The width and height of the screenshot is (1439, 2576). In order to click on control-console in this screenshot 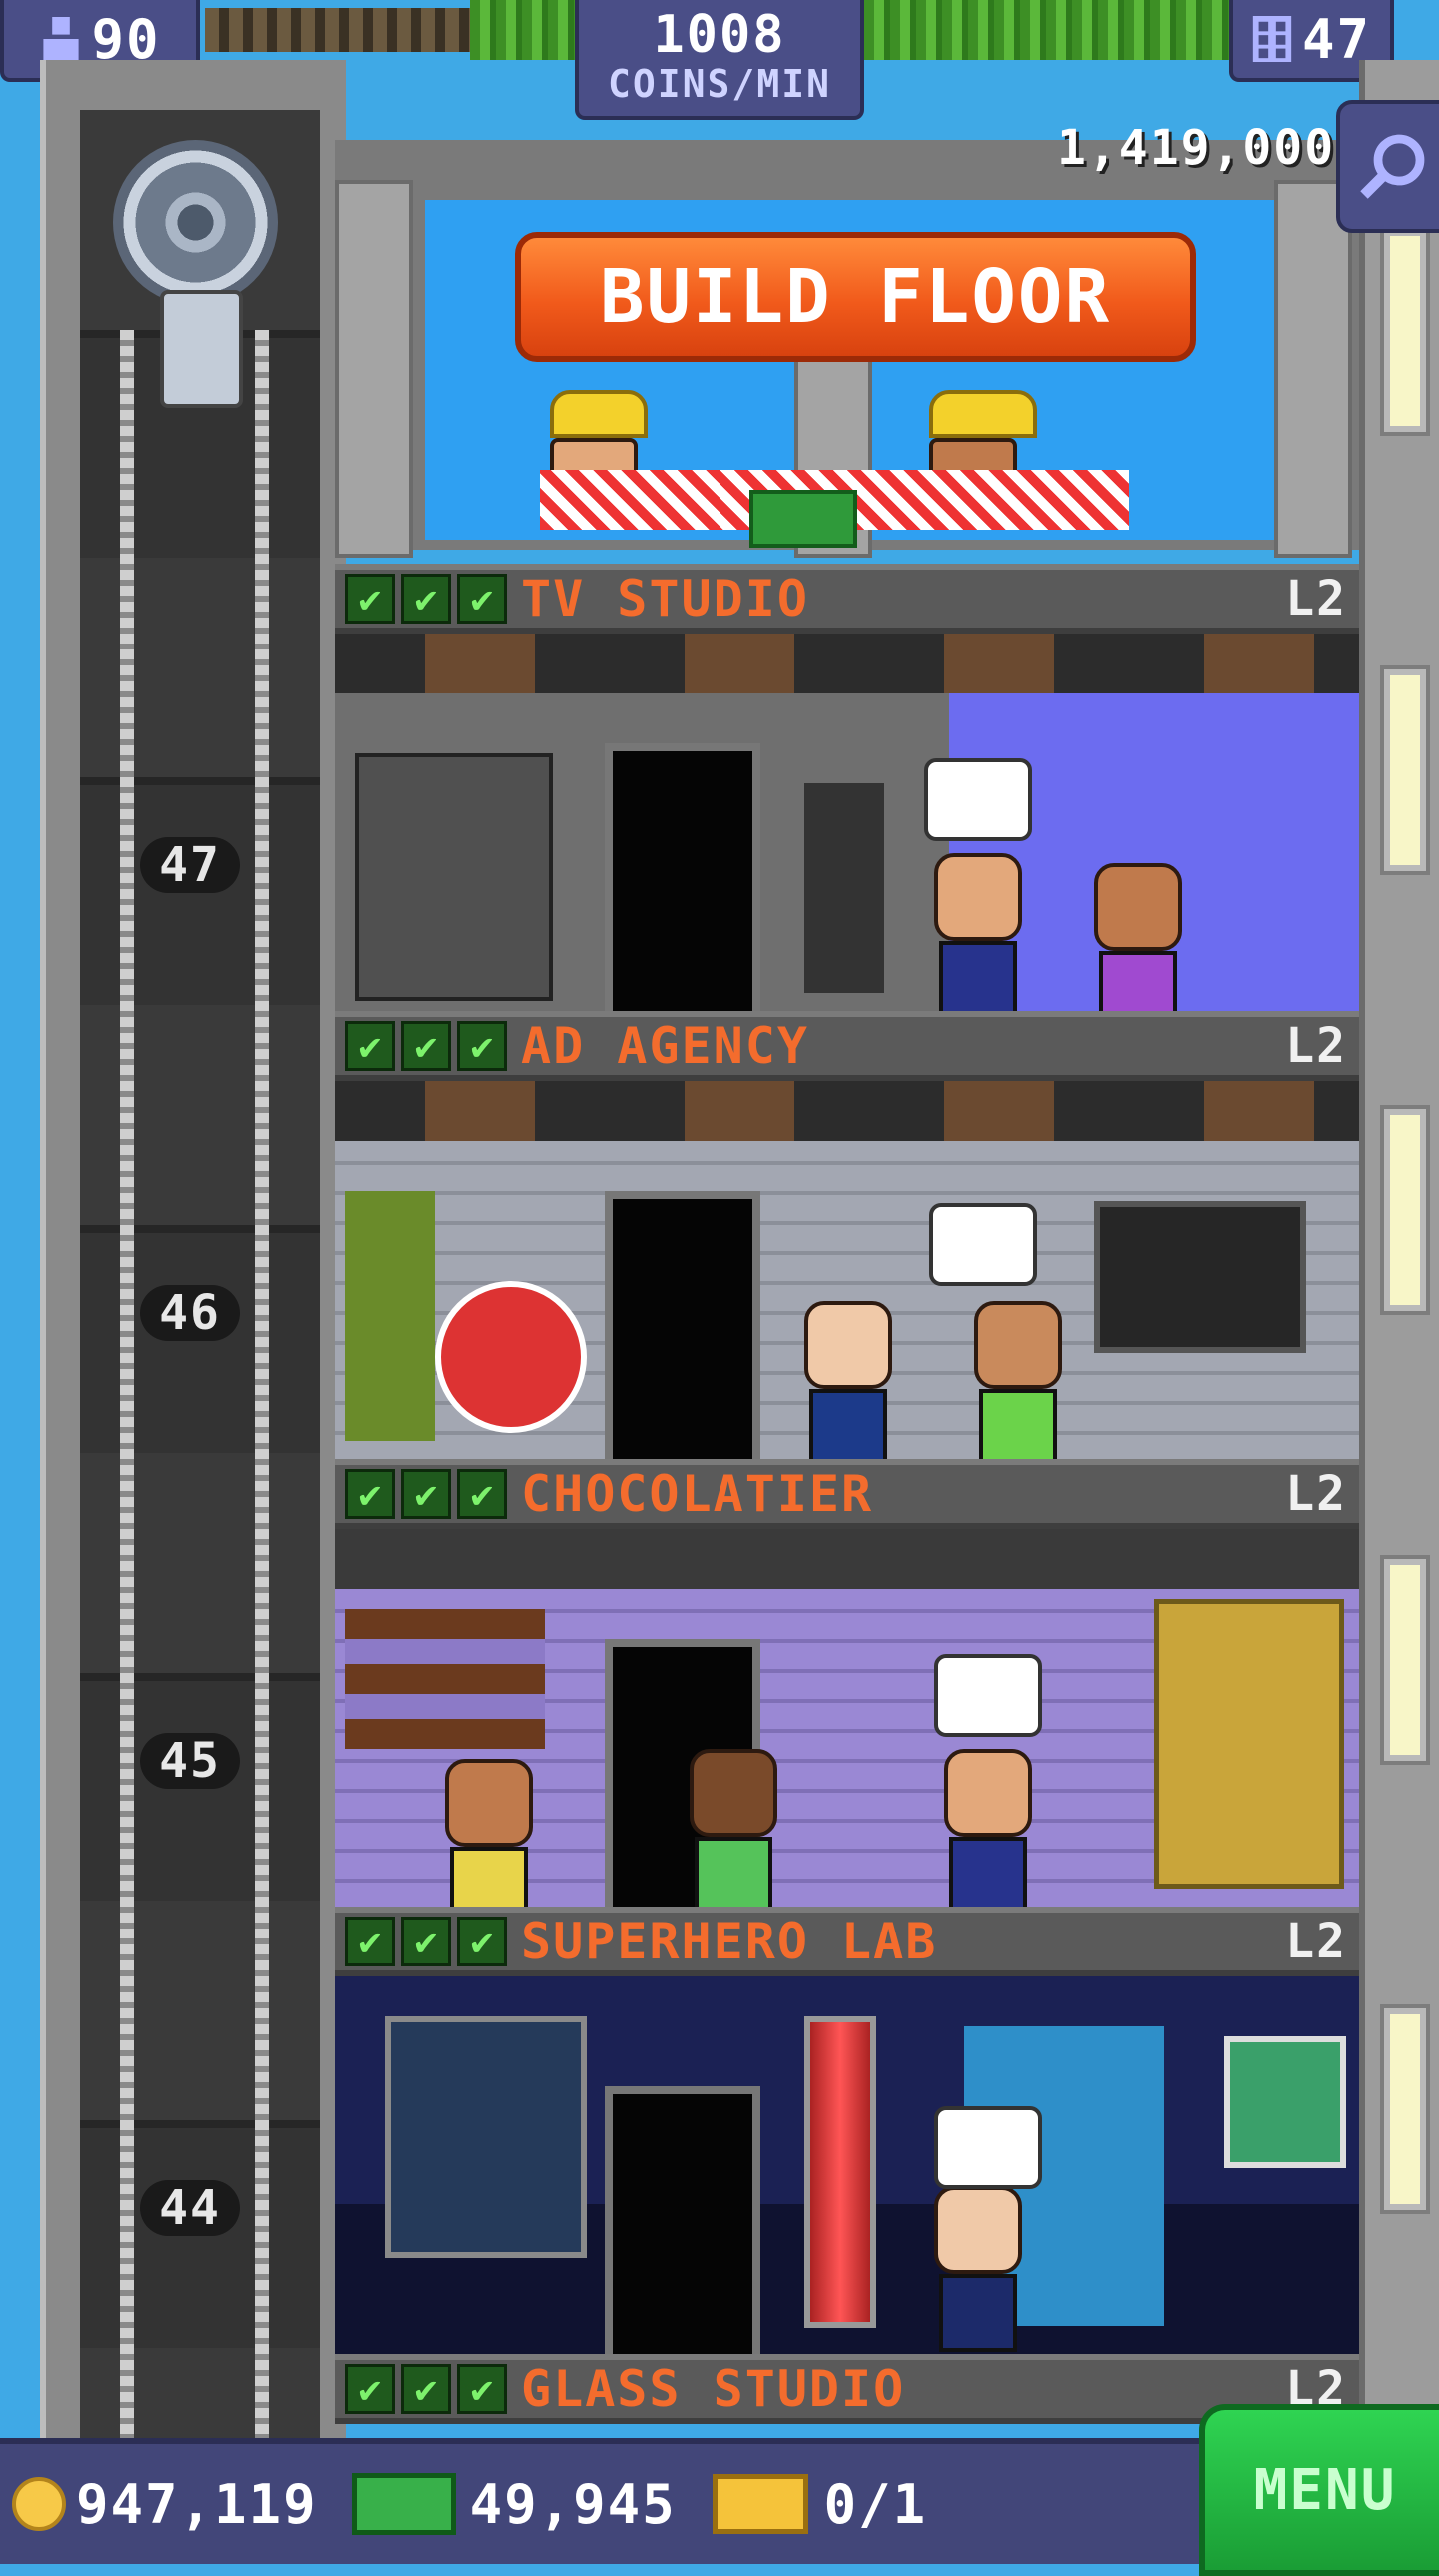, I will do `click(454, 877)`.